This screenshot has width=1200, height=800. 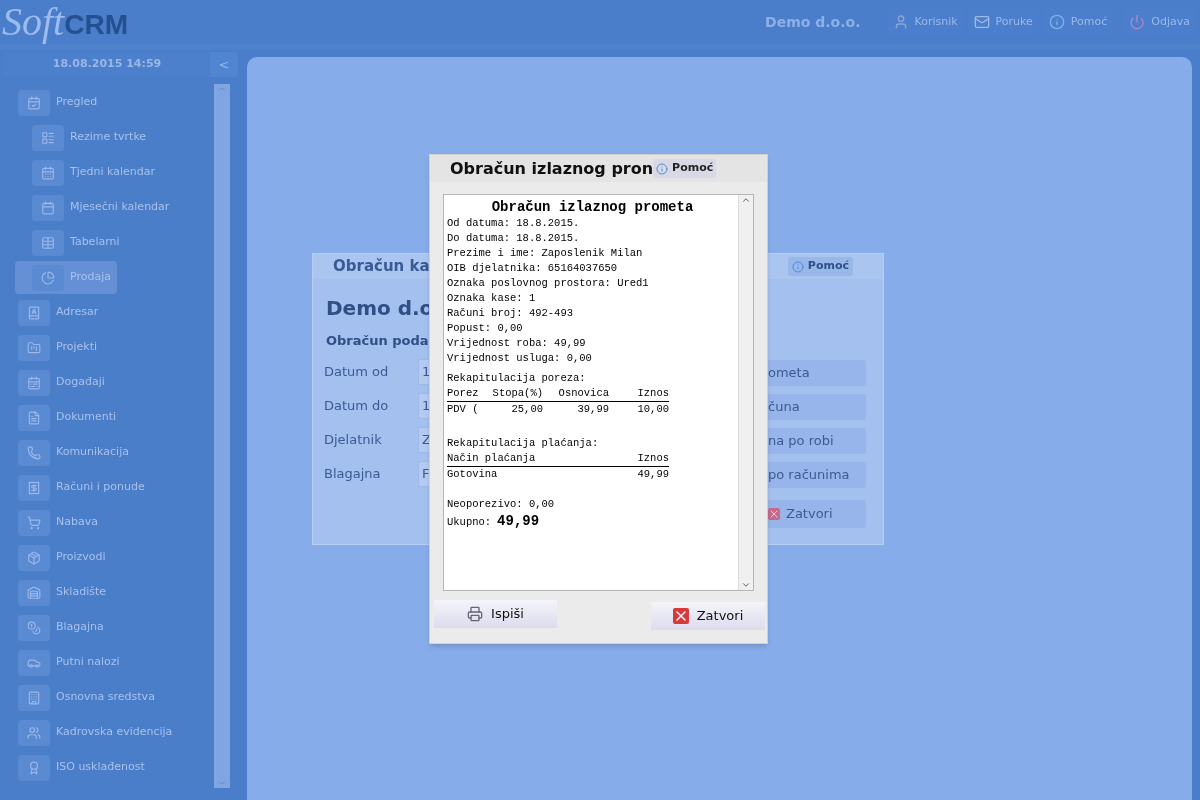 I want to click on dialog-button: na po robi, so click(x=816, y=441).